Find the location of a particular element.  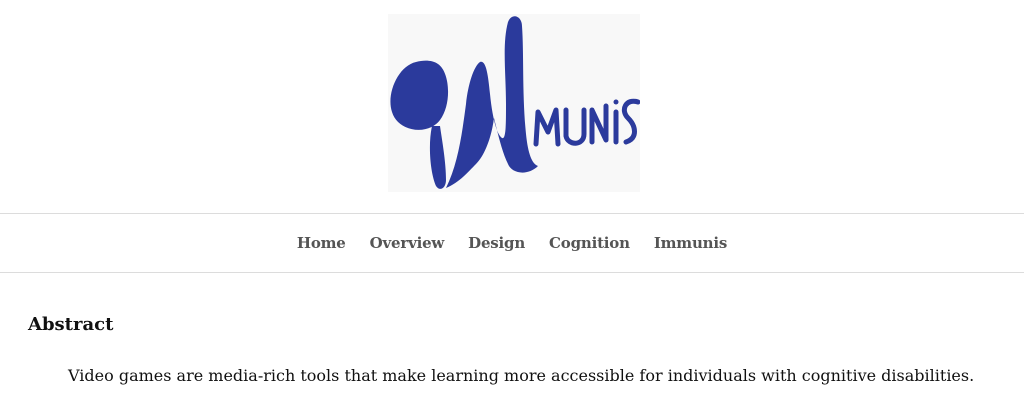

nav-item-immunis: Immunis is located at coordinates (691, 243).